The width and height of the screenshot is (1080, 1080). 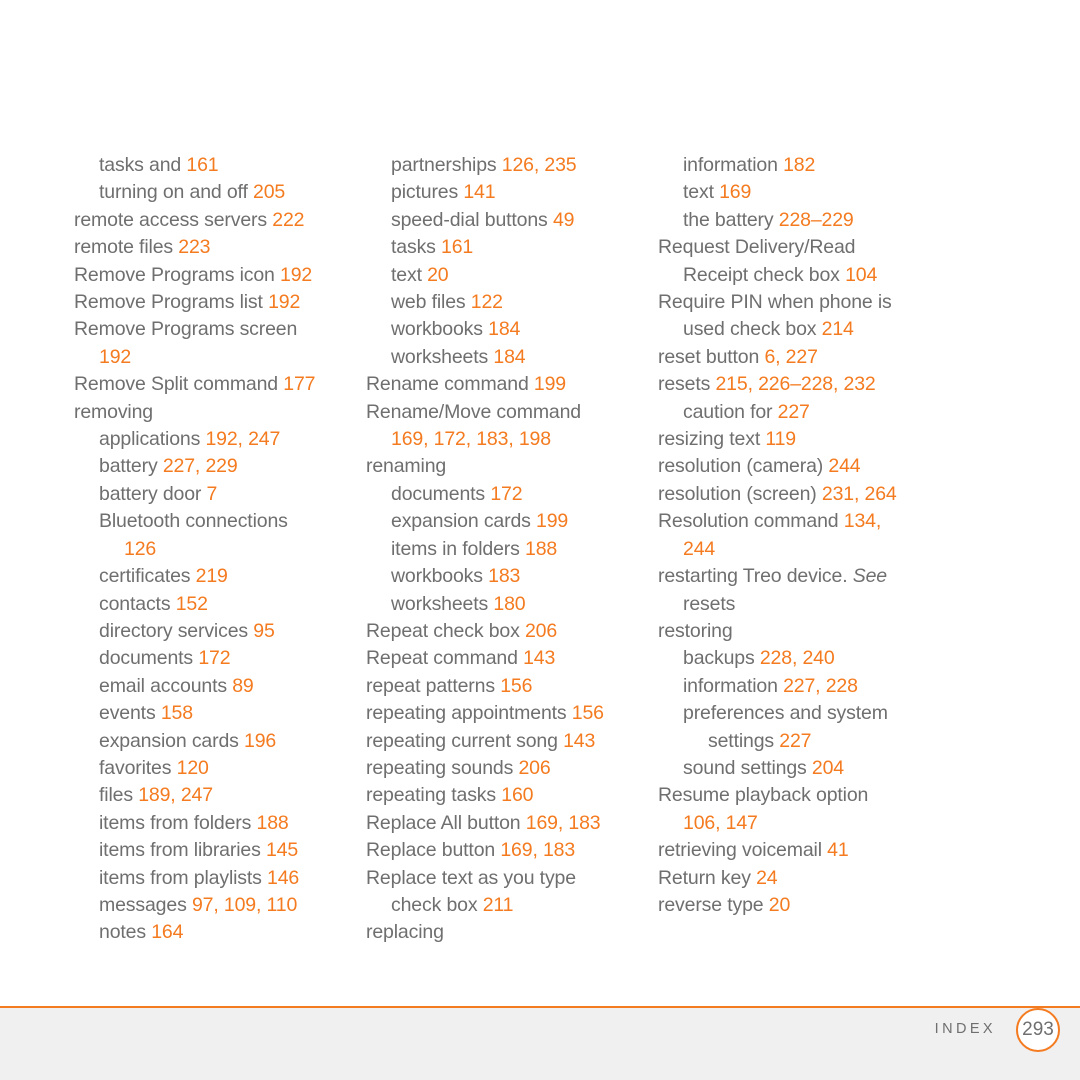 What do you see at coordinates (712, 439) in the screenshot?
I see `index-entry-term: resizing text` at bounding box center [712, 439].